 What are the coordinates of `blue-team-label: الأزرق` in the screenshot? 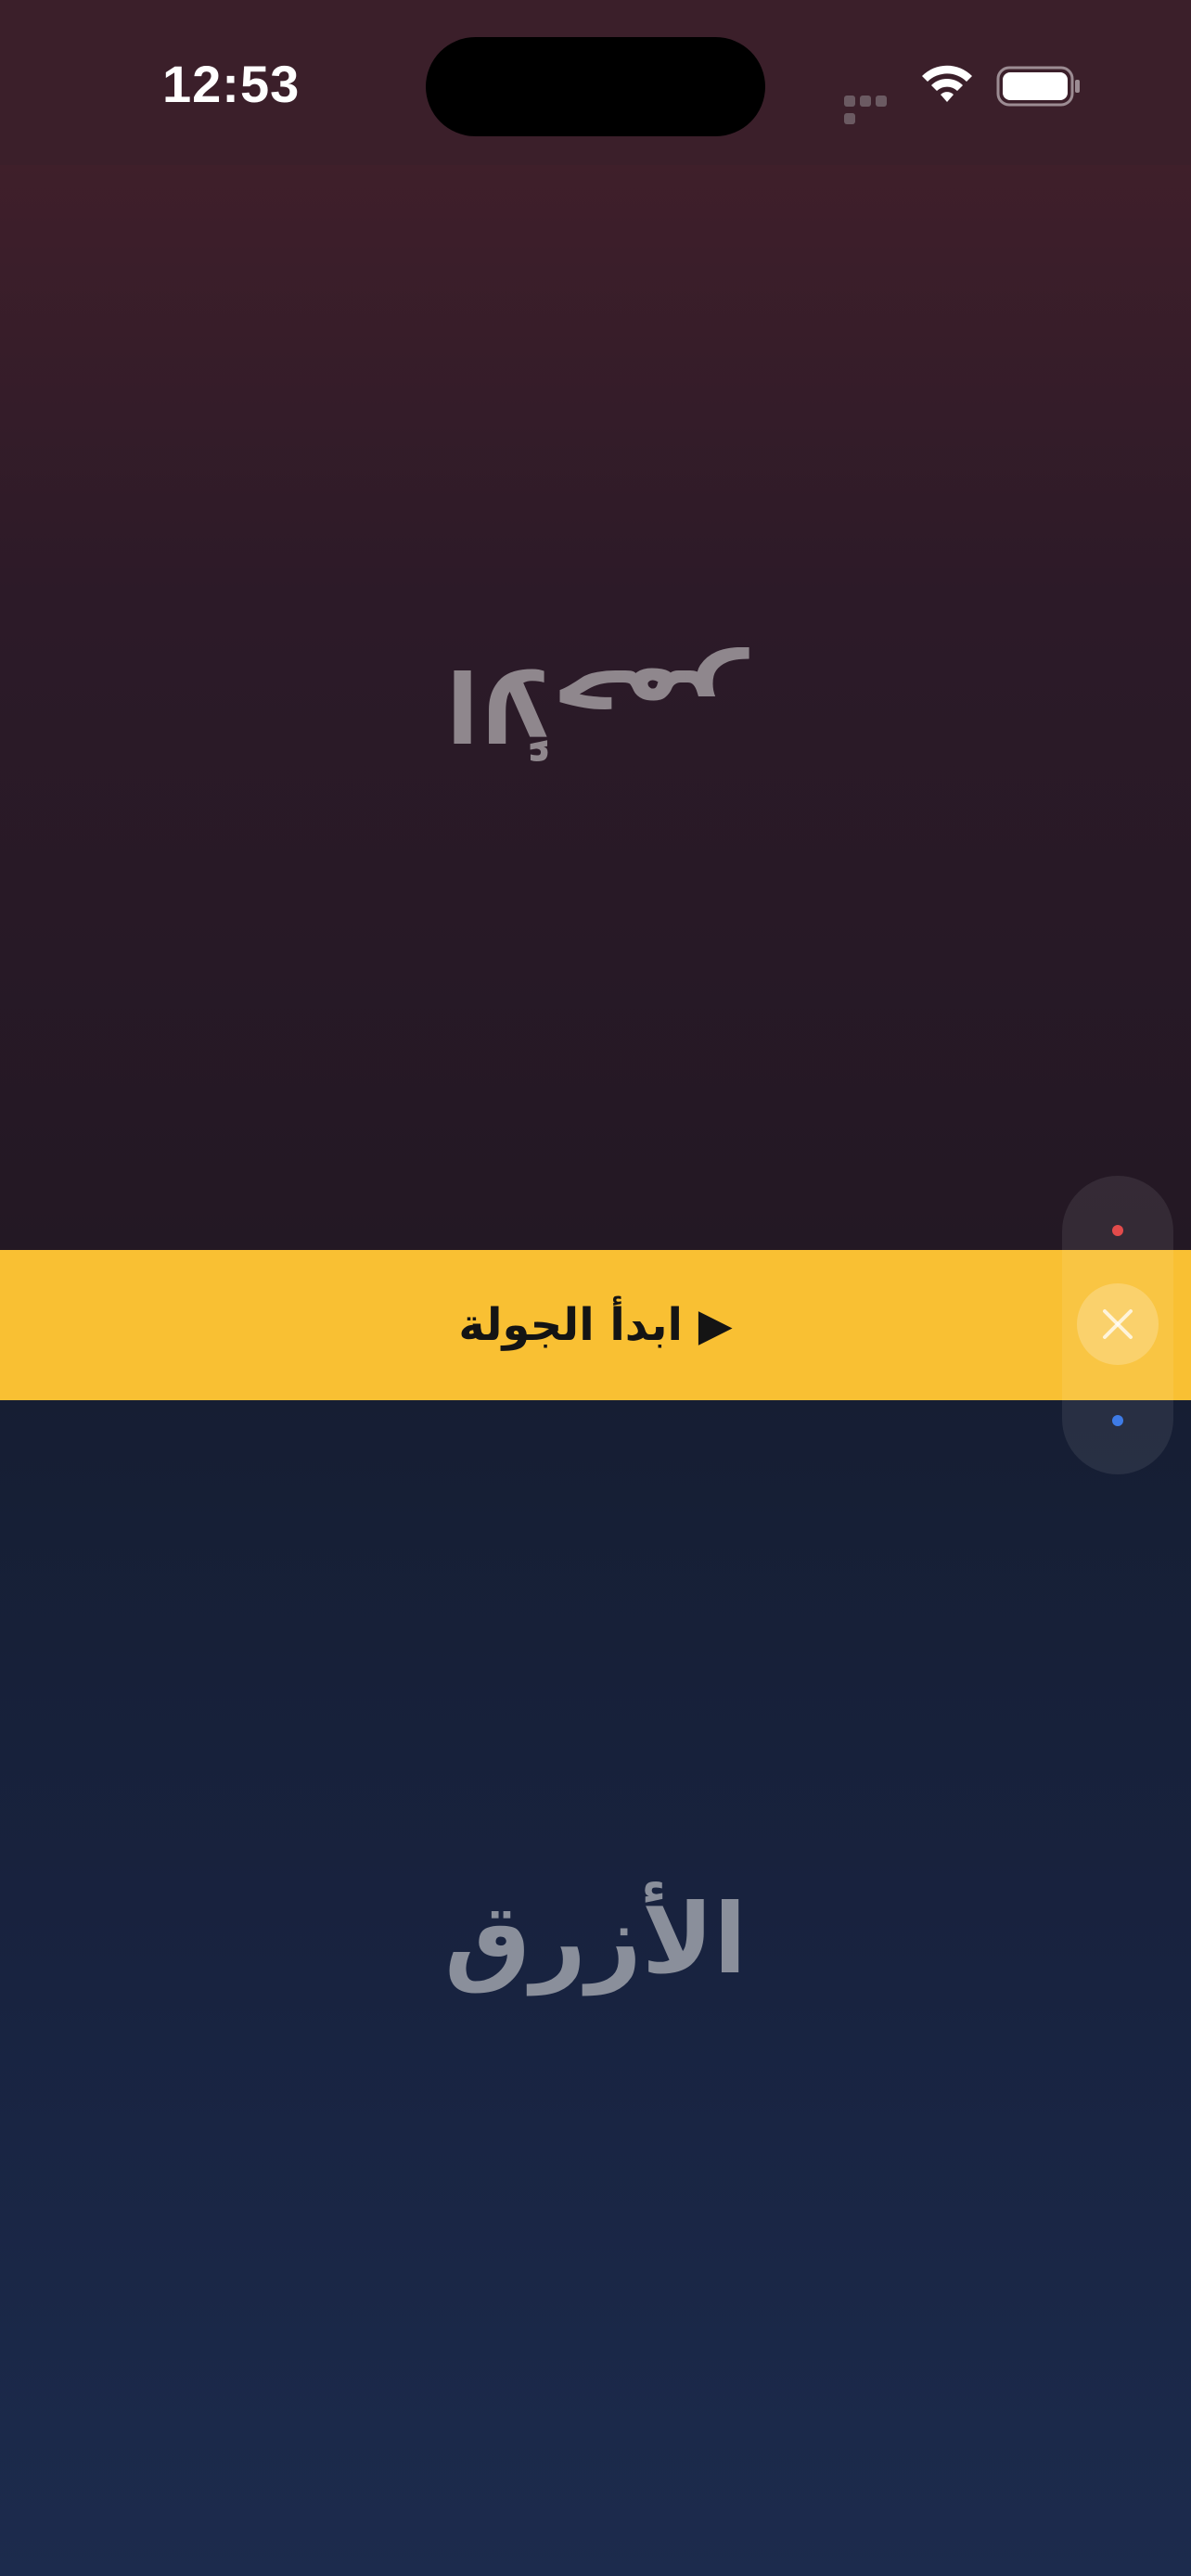 It's located at (595, 1939).